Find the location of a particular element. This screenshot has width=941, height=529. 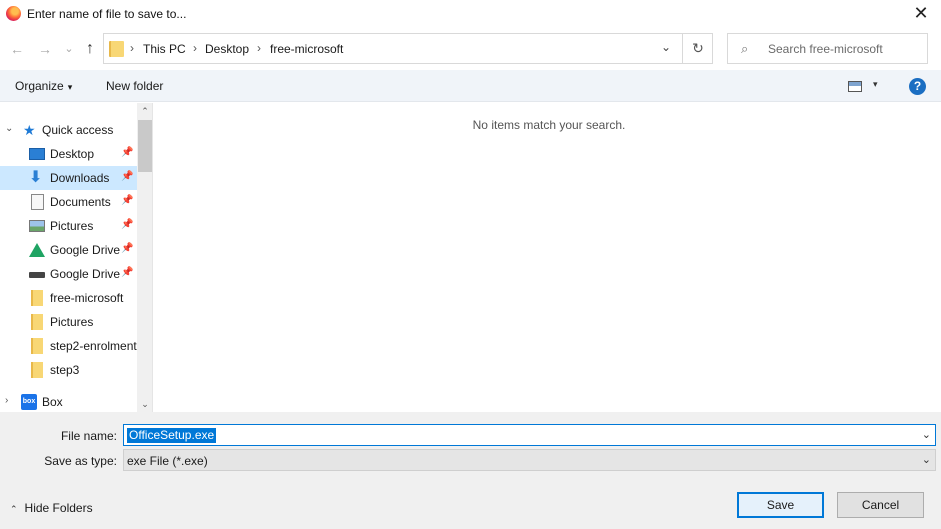

sidebar-item-desktop: Desktop 📌 is located at coordinates (68, 154).